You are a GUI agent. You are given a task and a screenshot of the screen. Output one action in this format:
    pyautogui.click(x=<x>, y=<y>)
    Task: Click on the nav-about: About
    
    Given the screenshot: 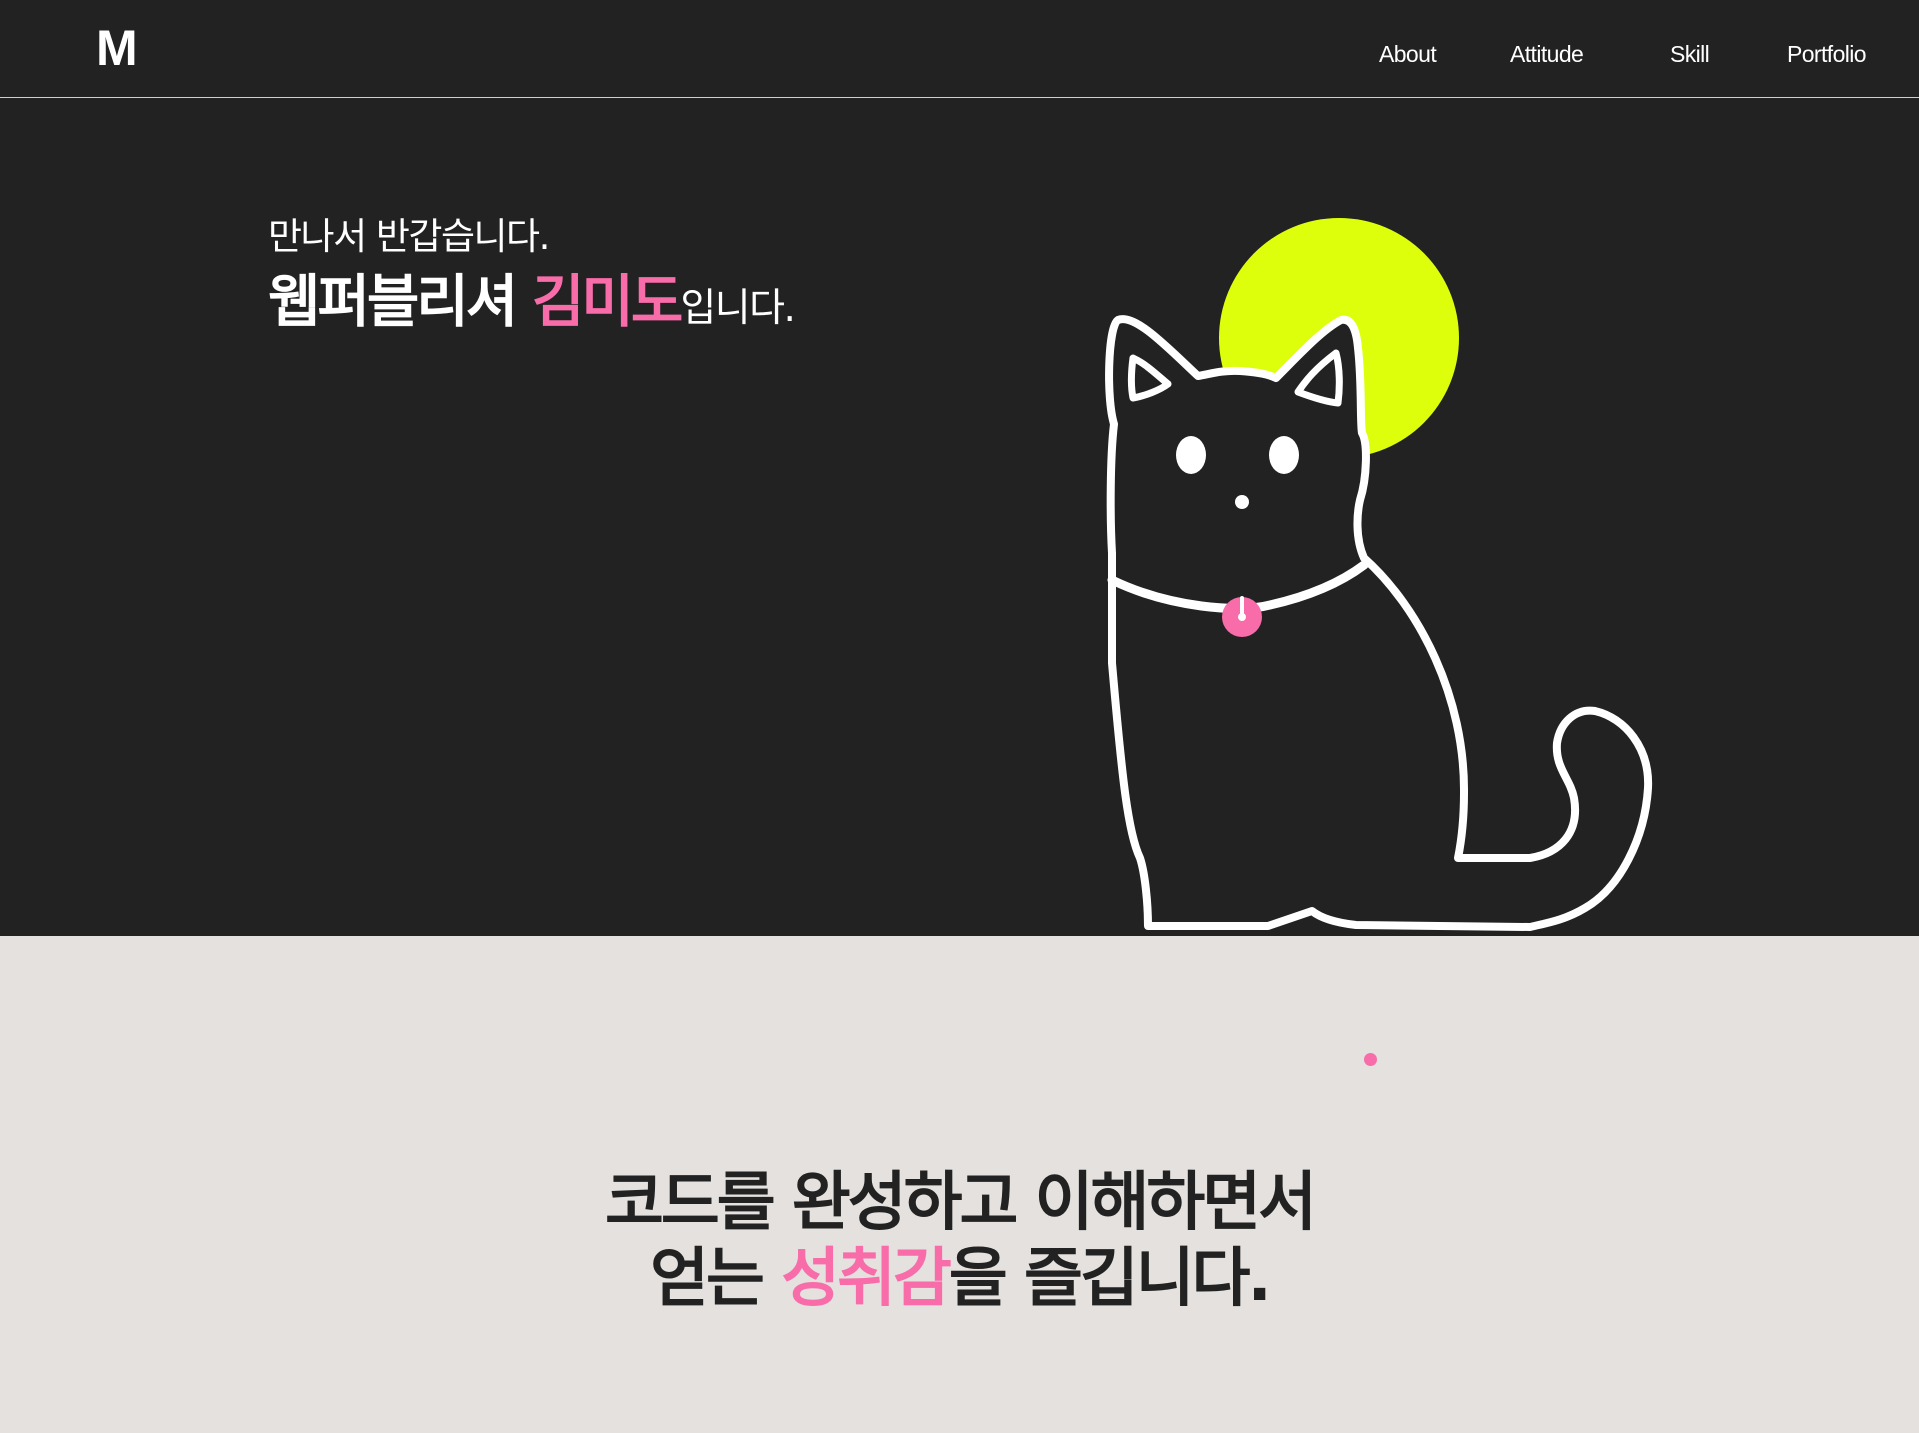 What is the action you would take?
    pyautogui.click(x=1408, y=54)
    